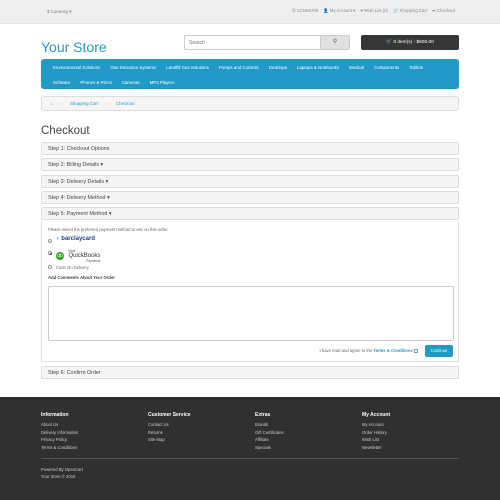 The image size is (500, 500). I want to click on cod-label: Cash On Delivery, so click(72, 267).